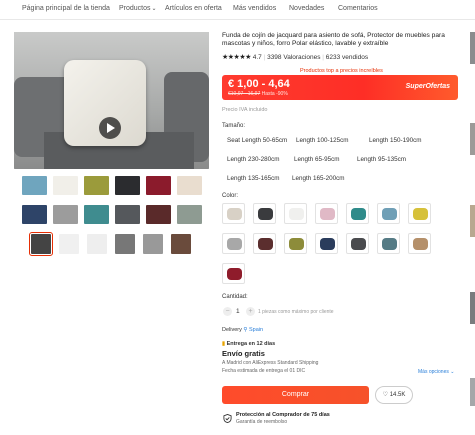  I want to click on more-shipping-options: Más opciones ⌄, so click(436, 372).